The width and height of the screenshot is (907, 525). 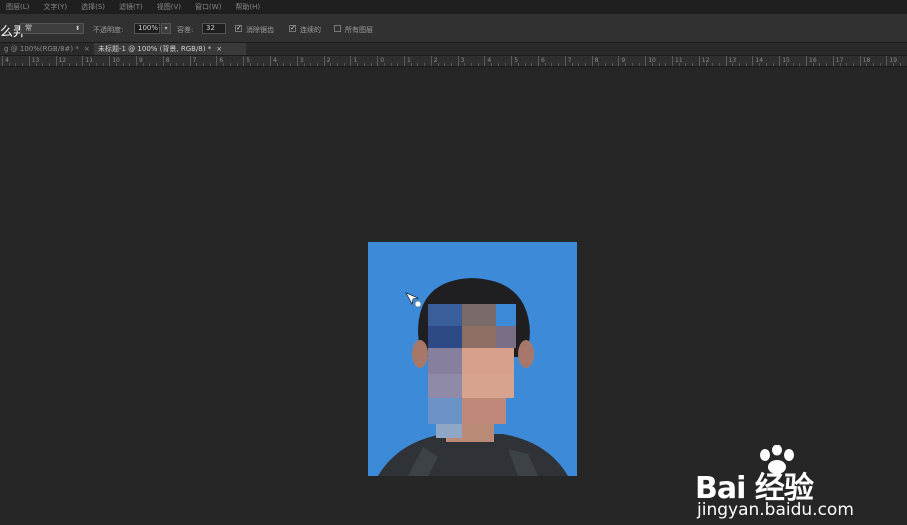 I want to click on contiguous-checkbox: ✓, so click(x=292, y=28).